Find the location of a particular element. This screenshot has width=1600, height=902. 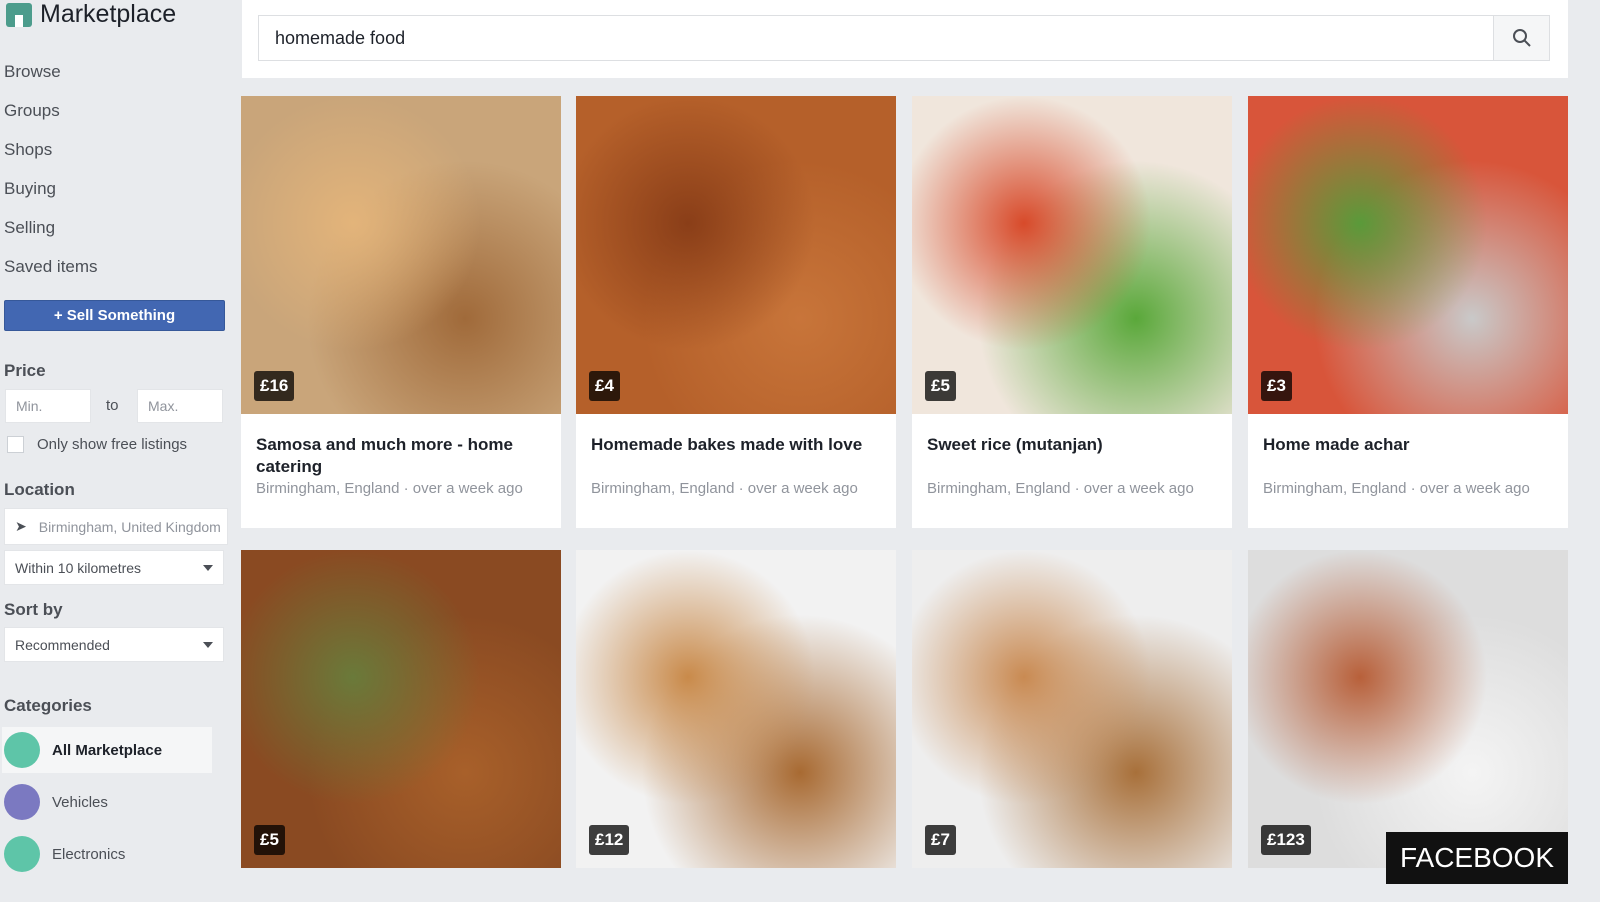

category-all-marketplace: All Marketplace is located at coordinates (107, 750).